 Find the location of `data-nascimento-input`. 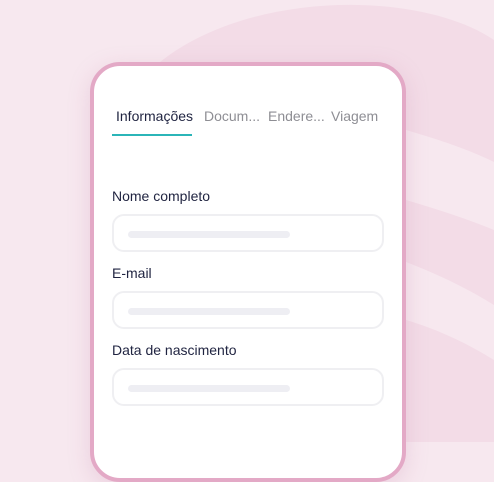

data-nascimento-input is located at coordinates (248, 387).